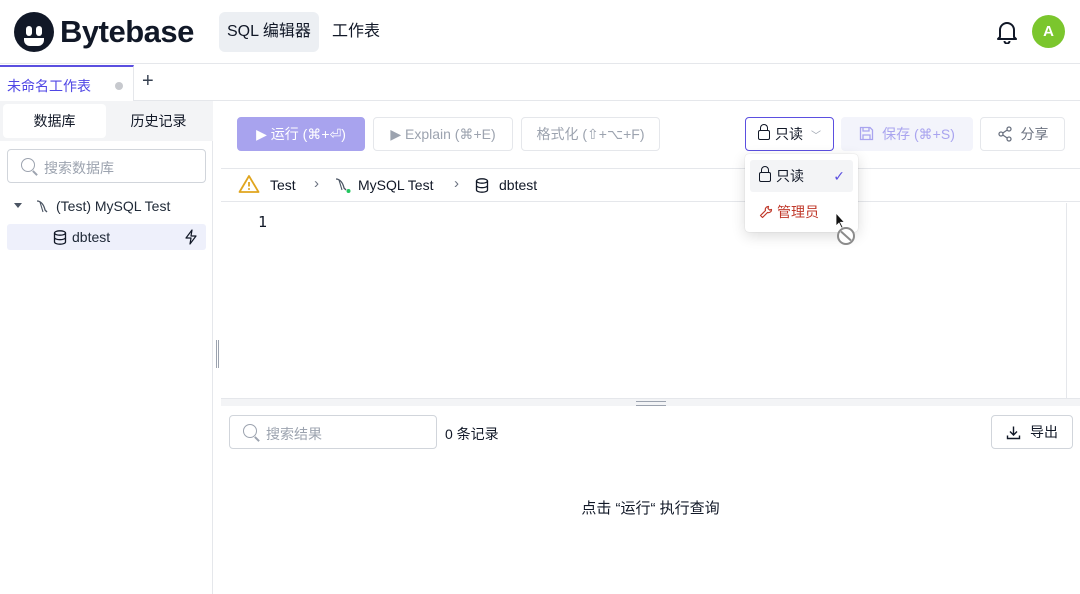 This screenshot has width=1080, height=594. I want to click on logo-icon, so click(34, 32).